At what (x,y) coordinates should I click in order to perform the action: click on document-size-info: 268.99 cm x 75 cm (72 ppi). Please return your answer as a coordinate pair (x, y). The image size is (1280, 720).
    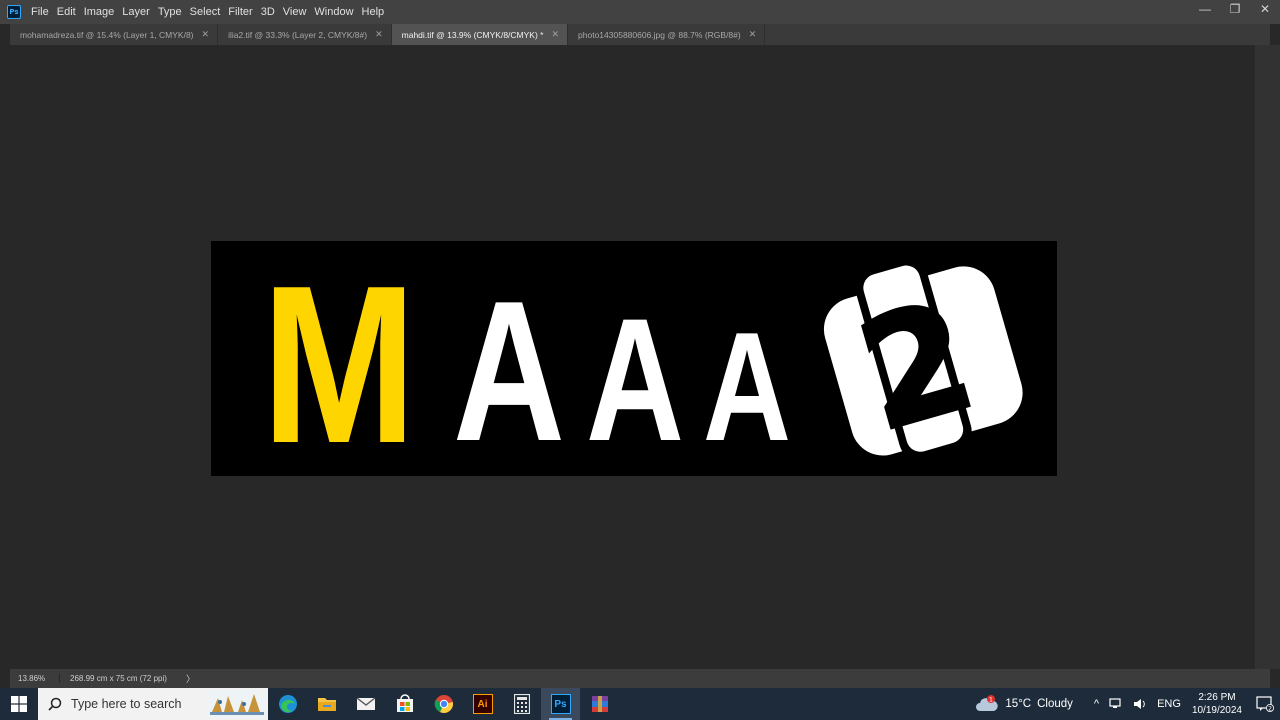
    Looking at the image, I should click on (120, 678).